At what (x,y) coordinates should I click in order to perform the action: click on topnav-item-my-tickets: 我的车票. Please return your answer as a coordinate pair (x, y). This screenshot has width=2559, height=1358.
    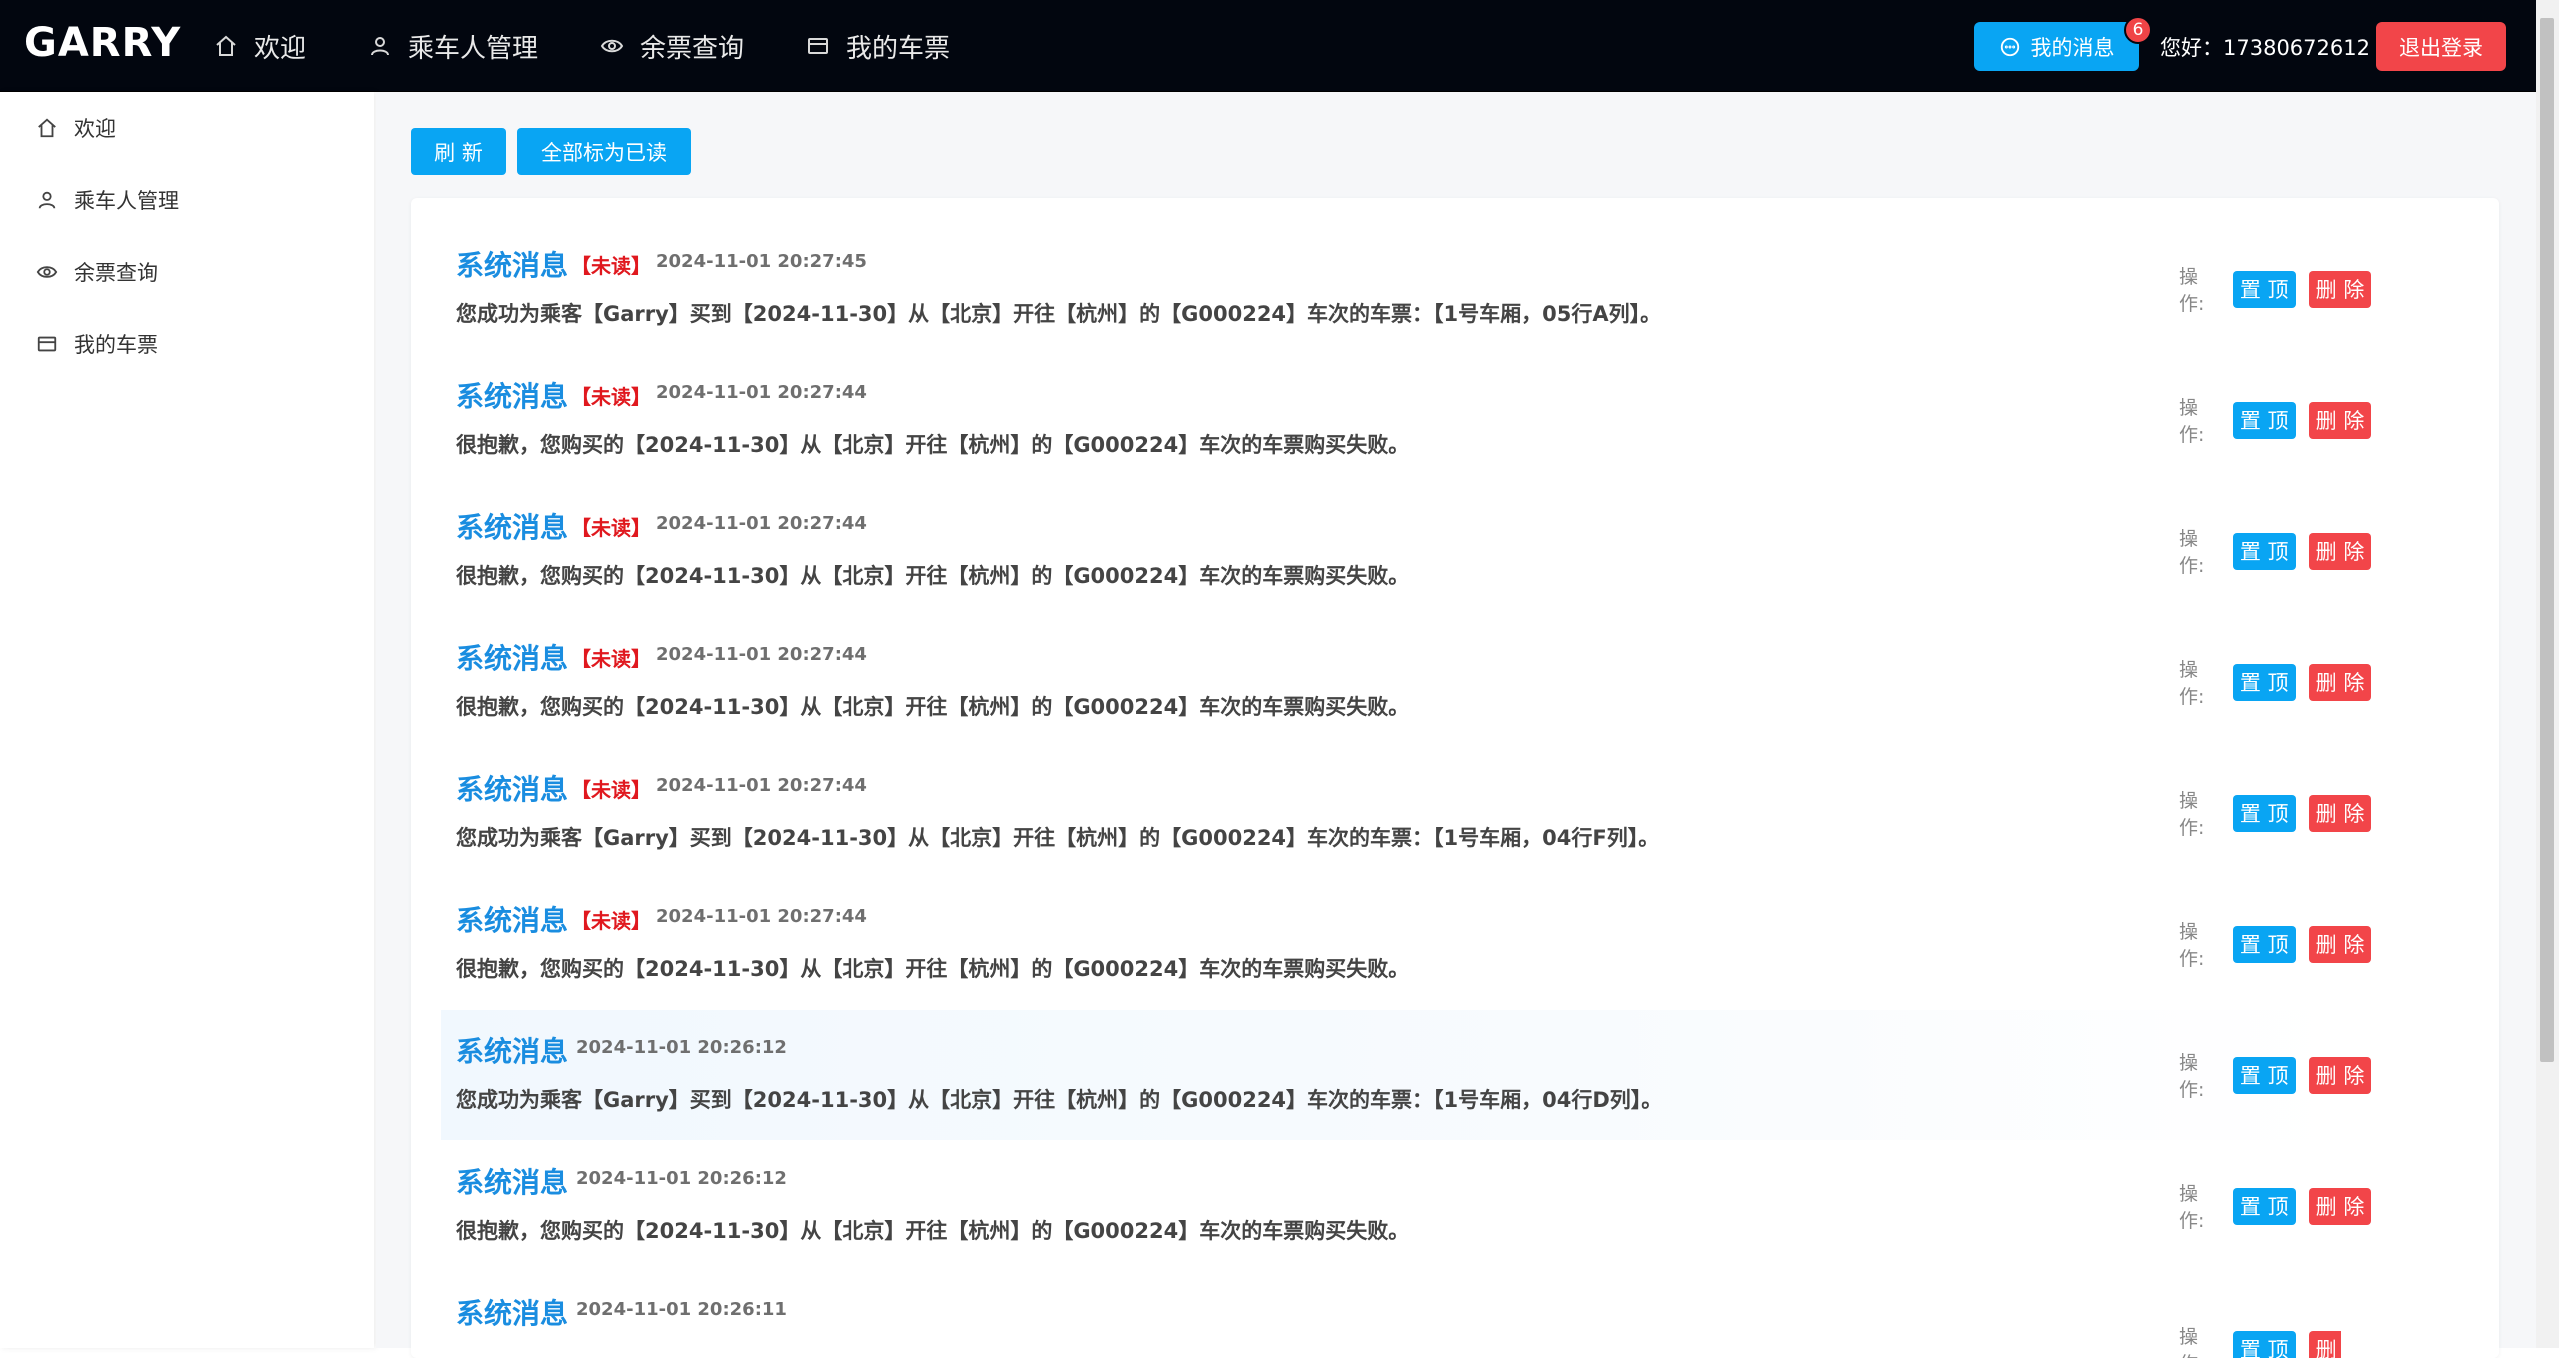
    Looking at the image, I should click on (878, 46).